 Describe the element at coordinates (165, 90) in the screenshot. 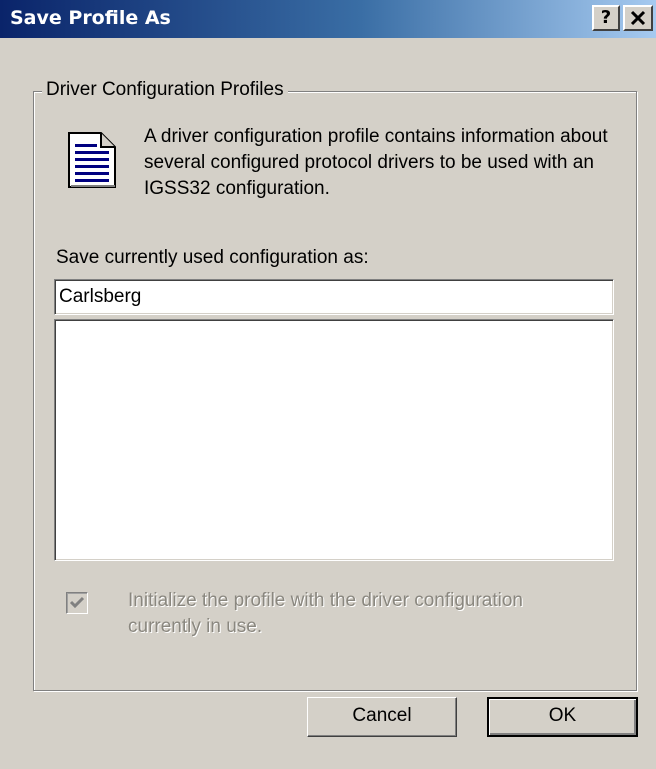

I see `group-legend: Driver Configuration Profiles` at that location.